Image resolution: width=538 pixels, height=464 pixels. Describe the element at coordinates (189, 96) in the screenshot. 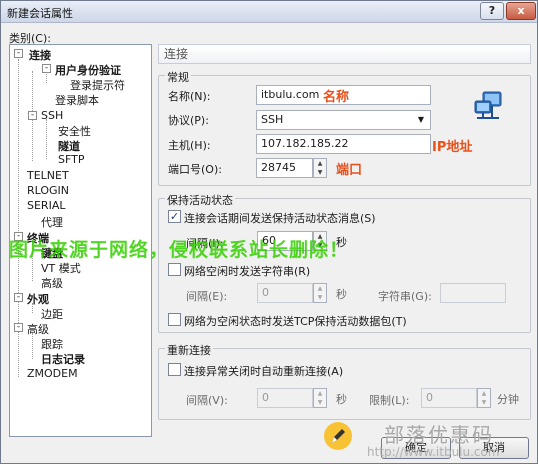

I see `name-label: 名称(N):` at that location.